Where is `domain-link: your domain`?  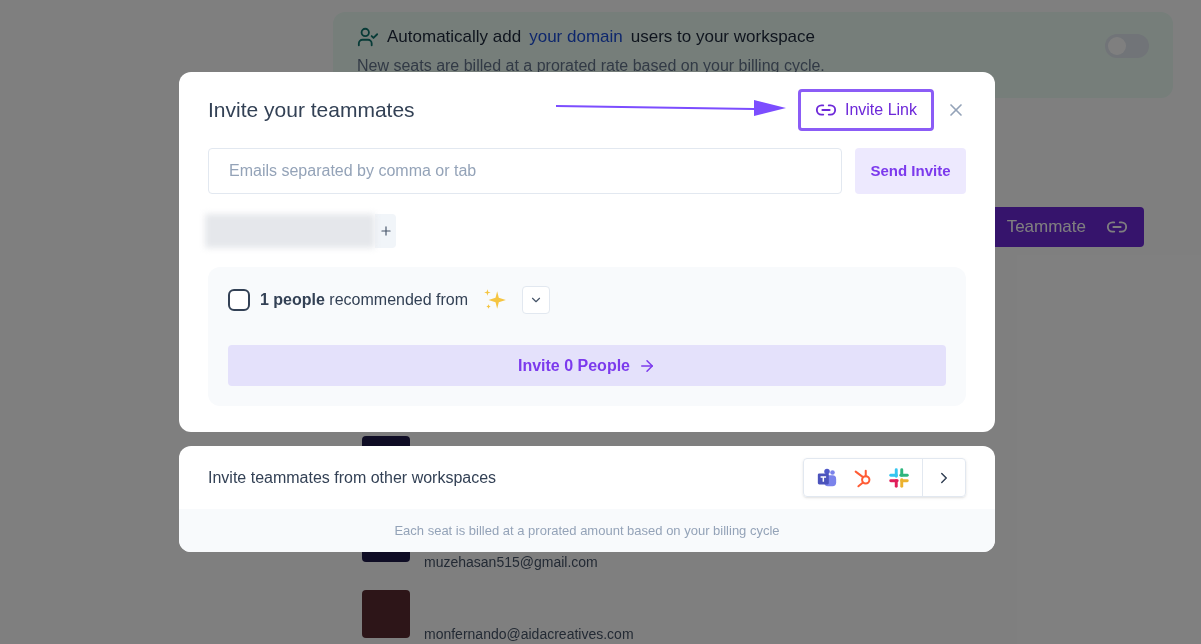
domain-link: your domain is located at coordinates (576, 37).